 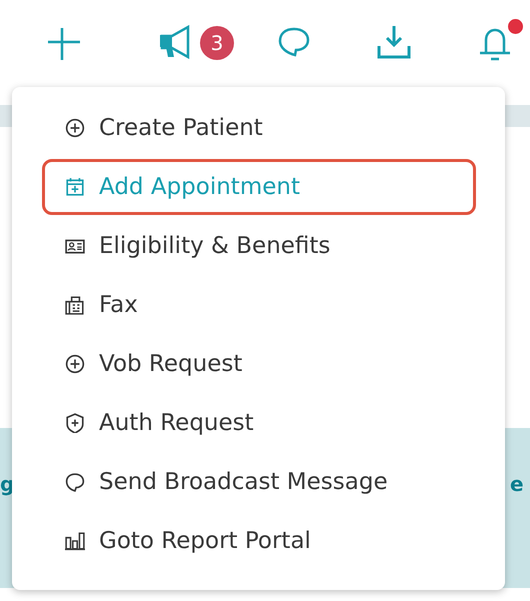 What do you see at coordinates (75, 482) in the screenshot?
I see `chat-icon` at bounding box center [75, 482].